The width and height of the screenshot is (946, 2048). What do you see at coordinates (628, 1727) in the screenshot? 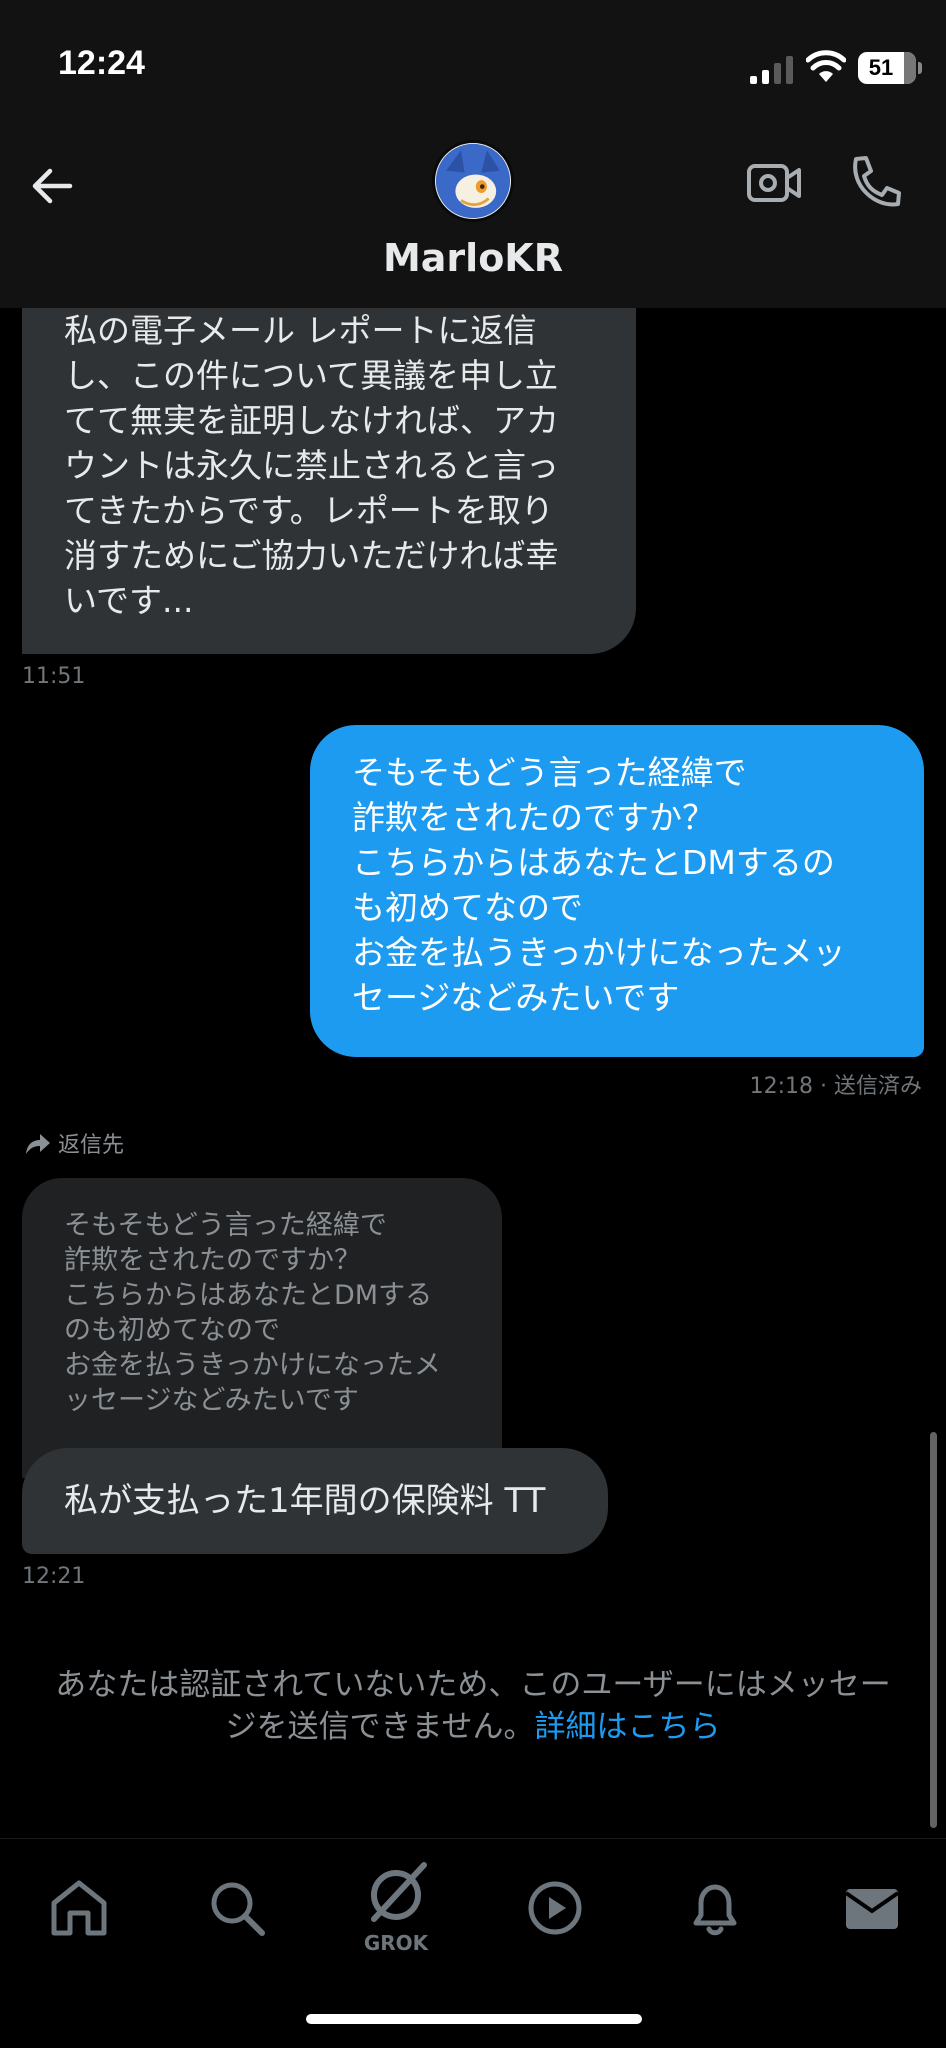
I see `learn-more-link: 詳細はこちら` at bounding box center [628, 1727].